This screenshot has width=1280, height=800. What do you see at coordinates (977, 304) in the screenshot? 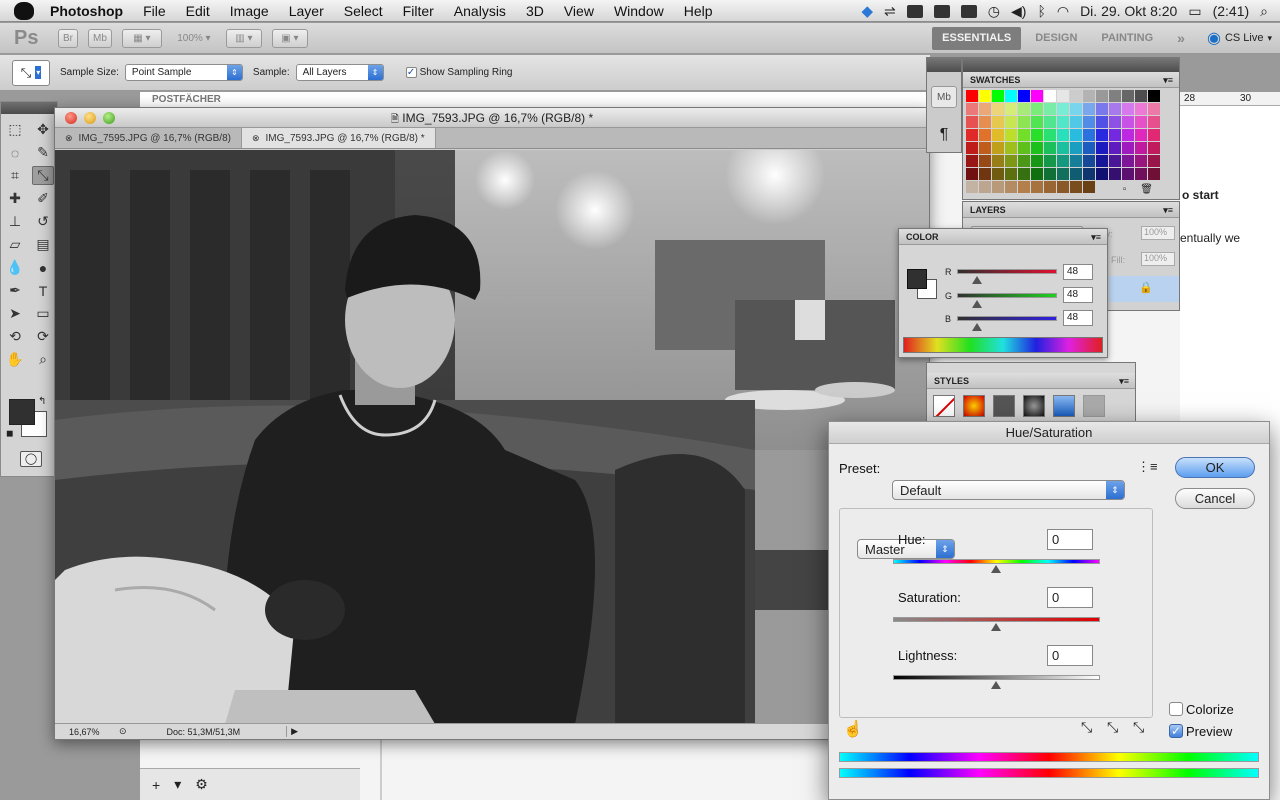
I see `g-slider-thumb` at bounding box center [977, 304].